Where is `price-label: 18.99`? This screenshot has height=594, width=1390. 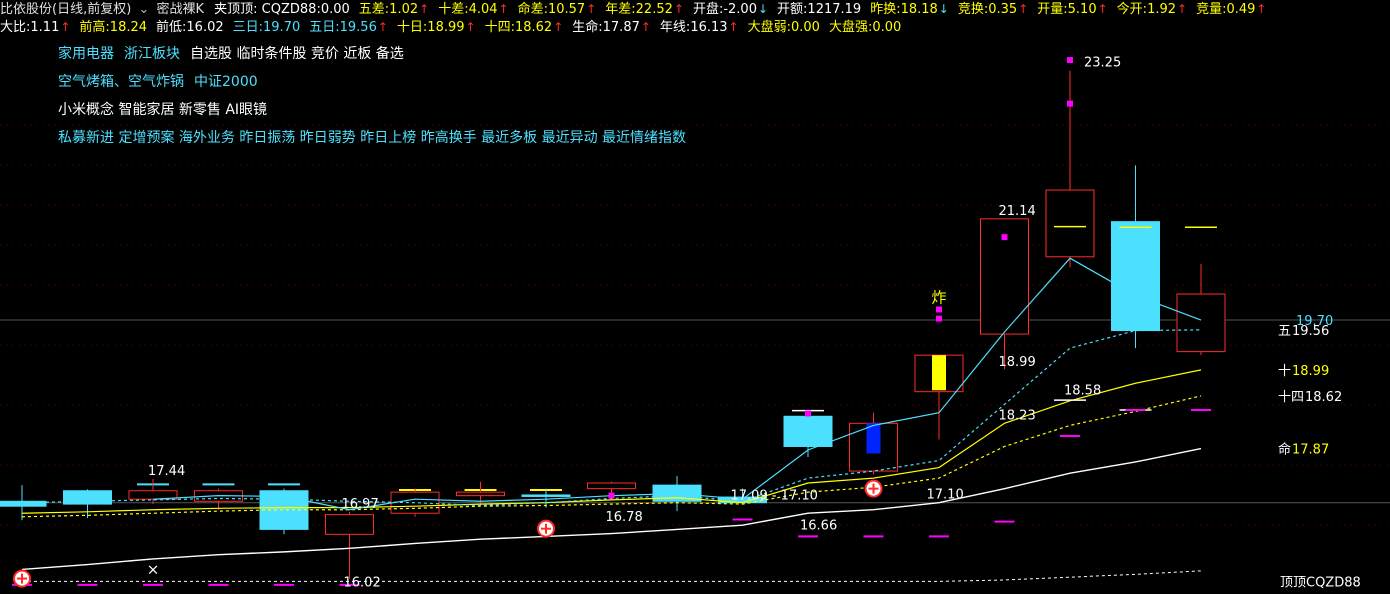 price-label: 18.99 is located at coordinates (1017, 362).